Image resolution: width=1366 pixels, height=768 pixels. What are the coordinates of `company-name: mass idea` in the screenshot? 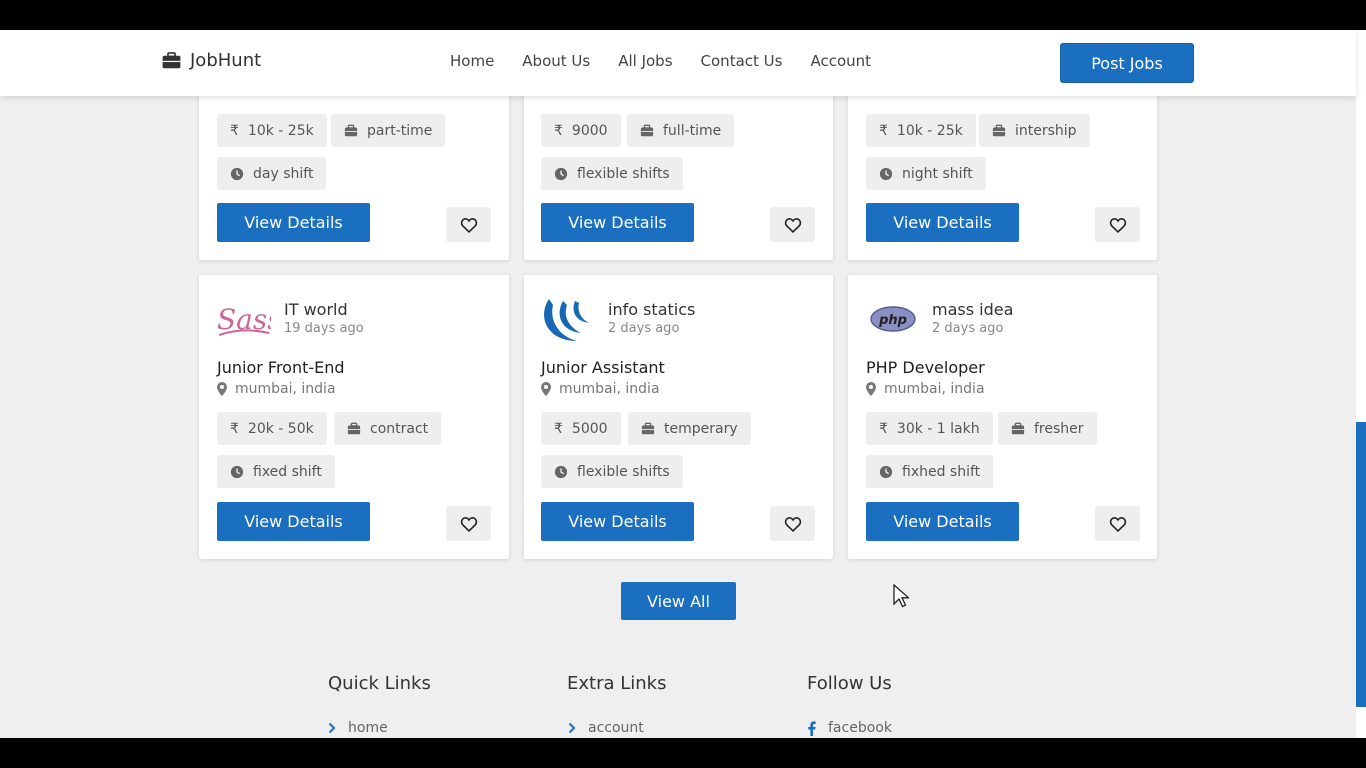 It's located at (973, 309).